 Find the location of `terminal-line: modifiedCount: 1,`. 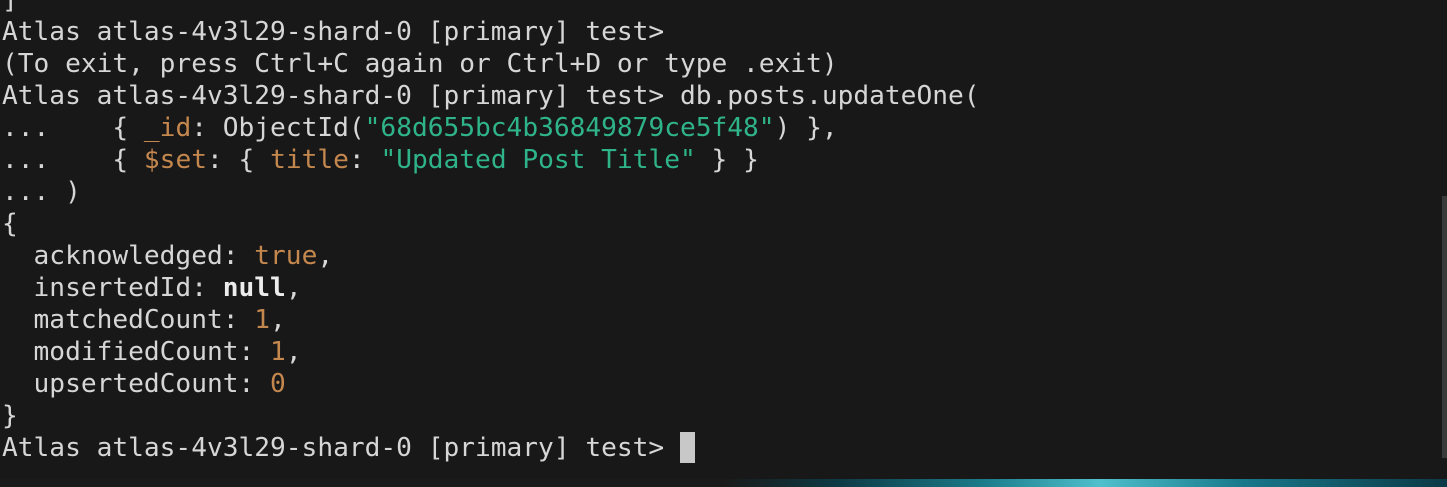

terminal-line: modifiedCount: 1, is located at coordinates (491, 352).